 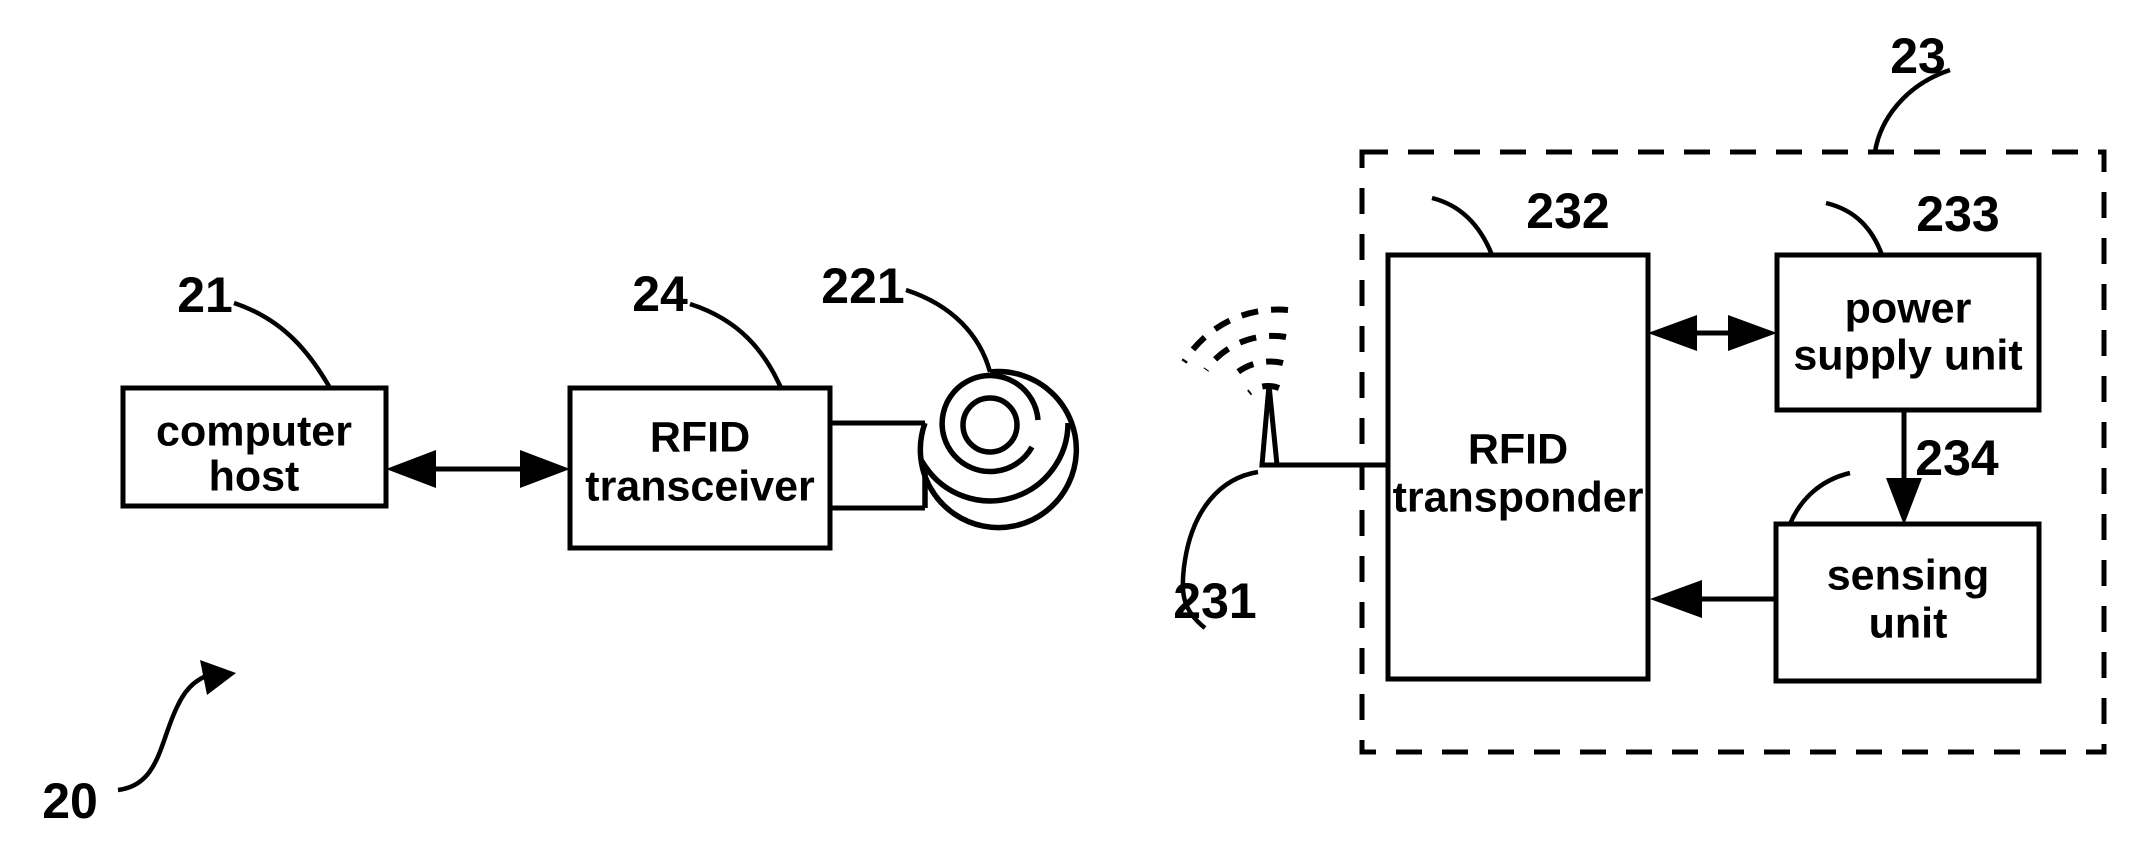 What do you see at coordinates (411, 469) in the screenshot?
I see `arrowhead-to-host` at bounding box center [411, 469].